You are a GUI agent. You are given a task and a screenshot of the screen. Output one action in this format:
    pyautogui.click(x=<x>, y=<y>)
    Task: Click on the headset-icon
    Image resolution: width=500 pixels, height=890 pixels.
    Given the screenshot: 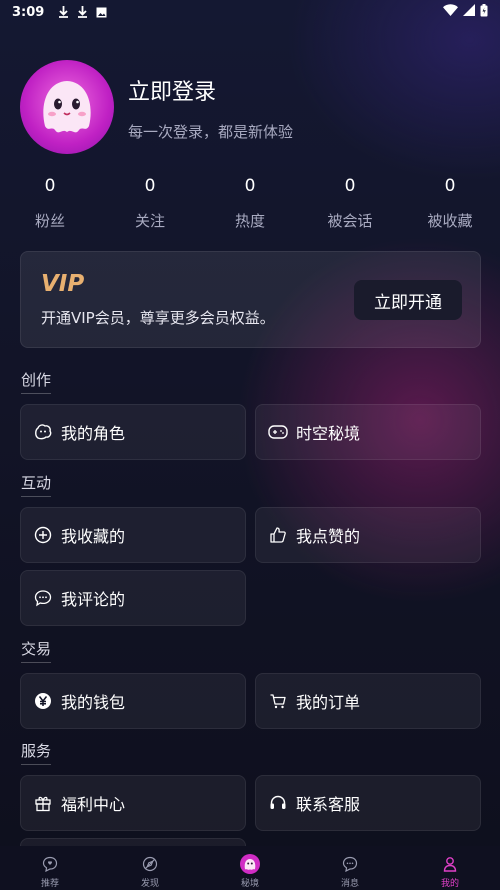 What is the action you would take?
    pyautogui.click(x=278, y=803)
    